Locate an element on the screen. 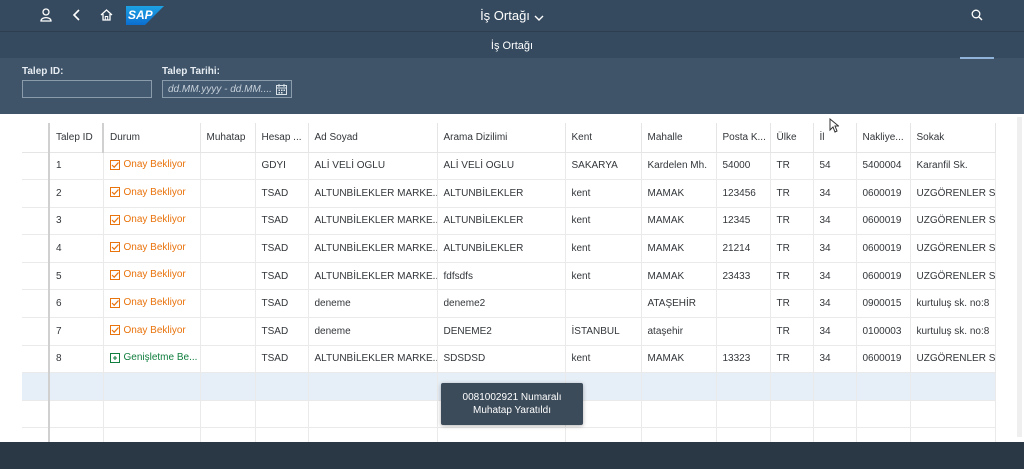 This screenshot has width=1024, height=469. column-header: Muhatap is located at coordinates (228, 138).